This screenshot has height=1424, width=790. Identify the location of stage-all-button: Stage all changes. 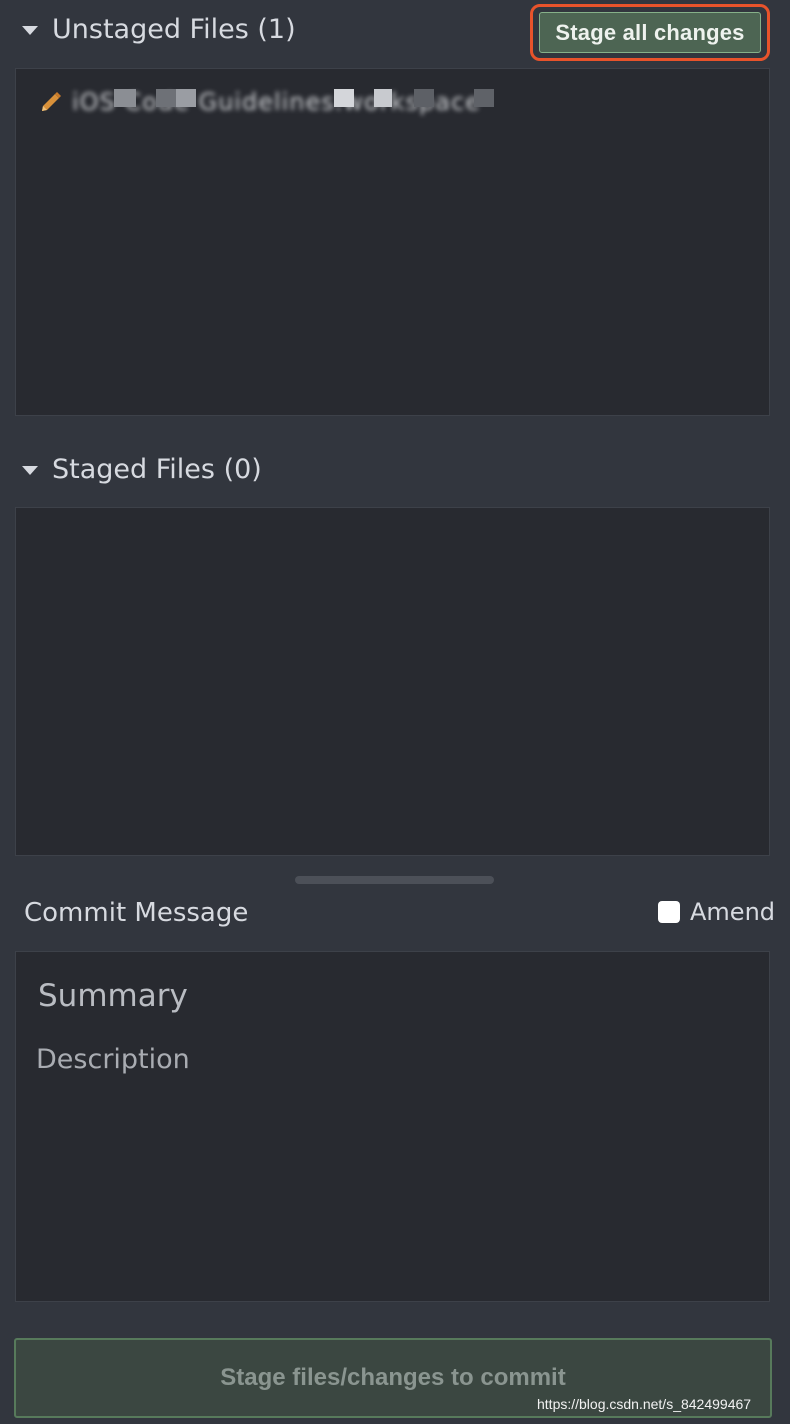
(650, 32).